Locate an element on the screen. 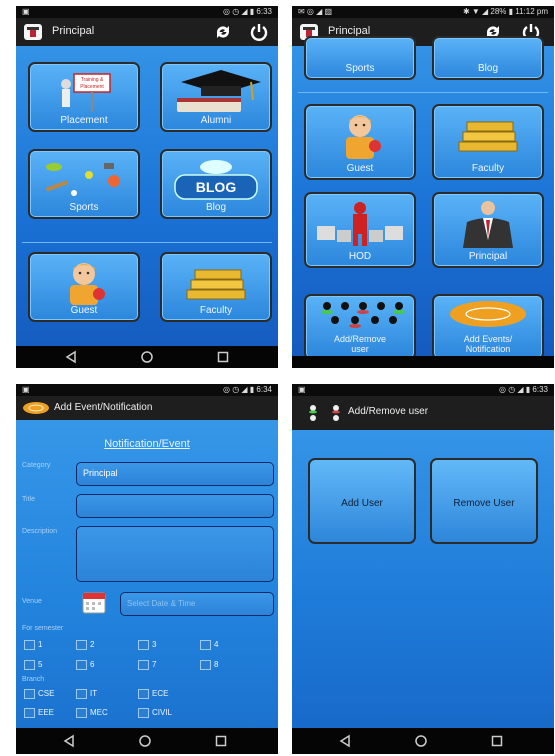 The width and height of the screenshot is (555, 756). branch-mec-checkbox is located at coordinates (81, 713).